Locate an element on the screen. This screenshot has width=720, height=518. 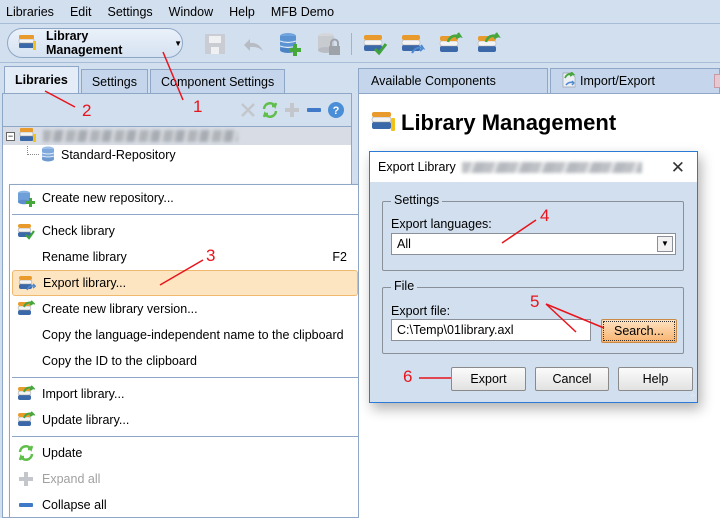
library-version-icon is located at coordinates (26, 309).